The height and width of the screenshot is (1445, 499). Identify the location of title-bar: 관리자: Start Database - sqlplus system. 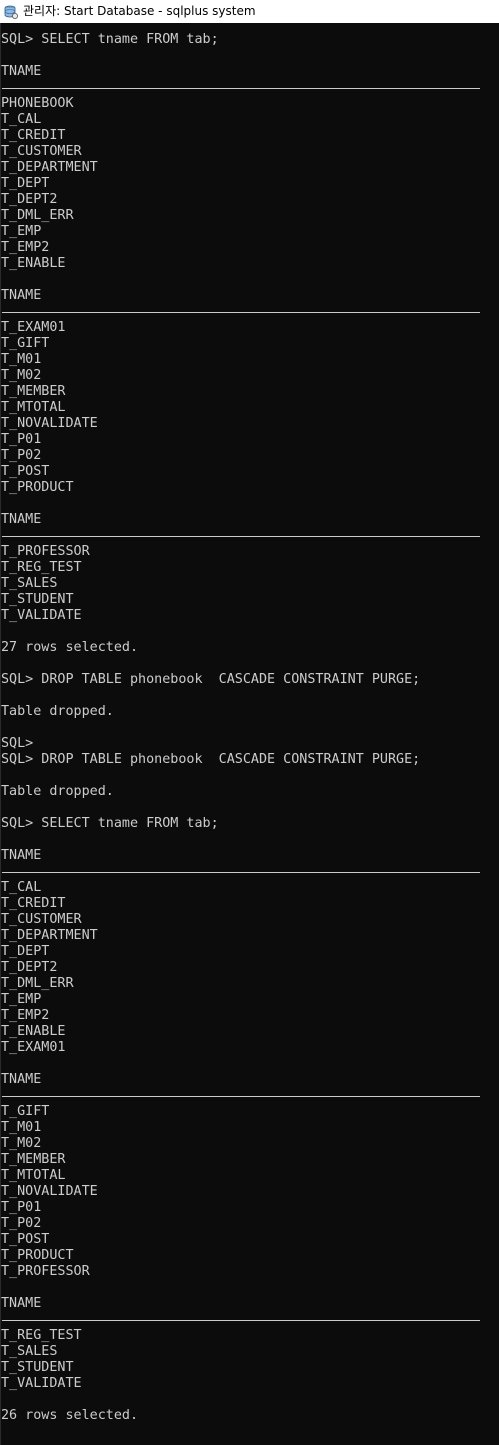
(249, 11).